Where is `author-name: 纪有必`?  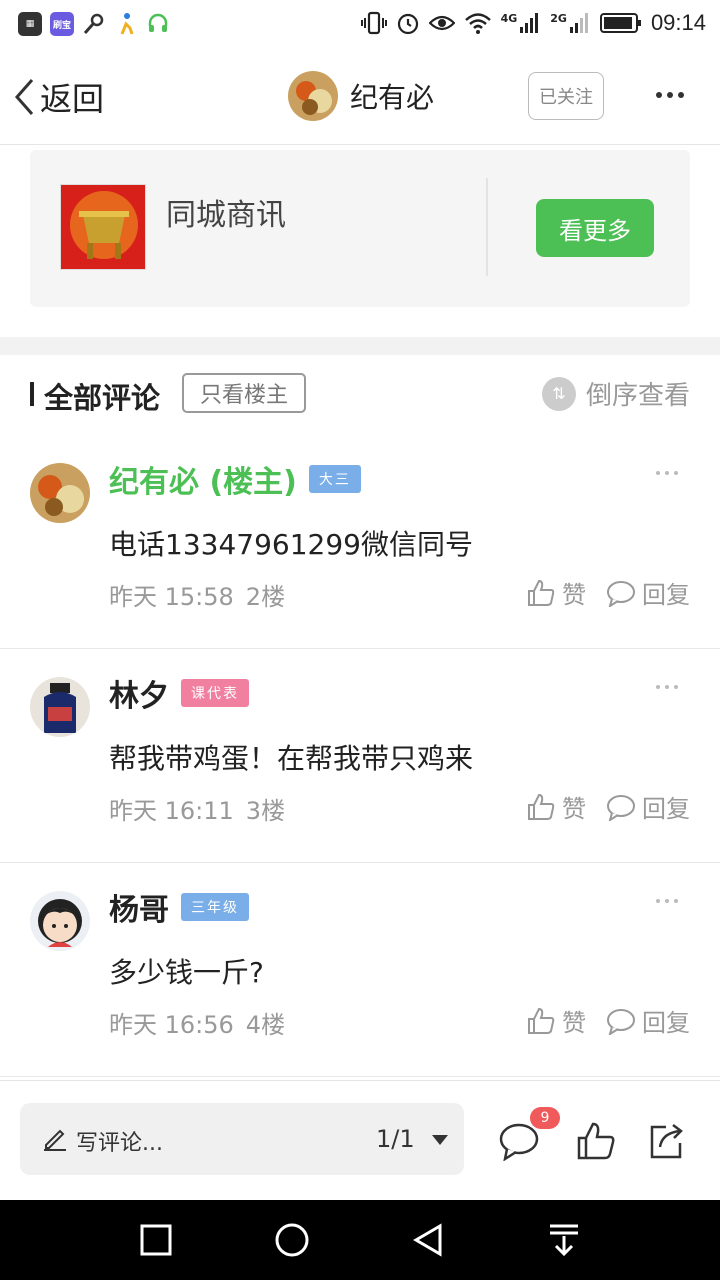
author-name: 纪有必 is located at coordinates (392, 97).